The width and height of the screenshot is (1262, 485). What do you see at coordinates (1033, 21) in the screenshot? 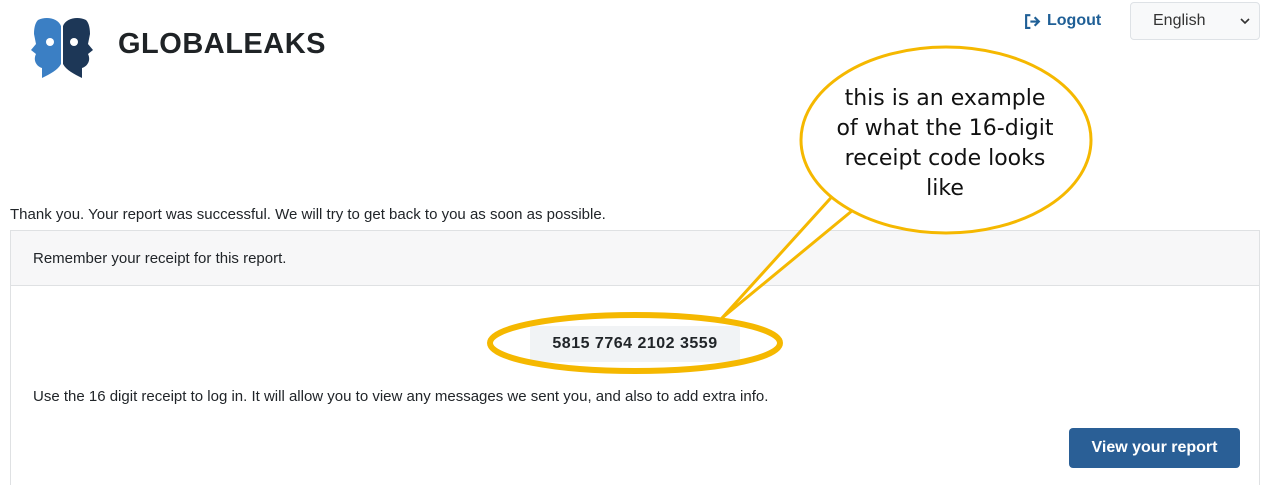
I see `sign-out-icon` at bounding box center [1033, 21].